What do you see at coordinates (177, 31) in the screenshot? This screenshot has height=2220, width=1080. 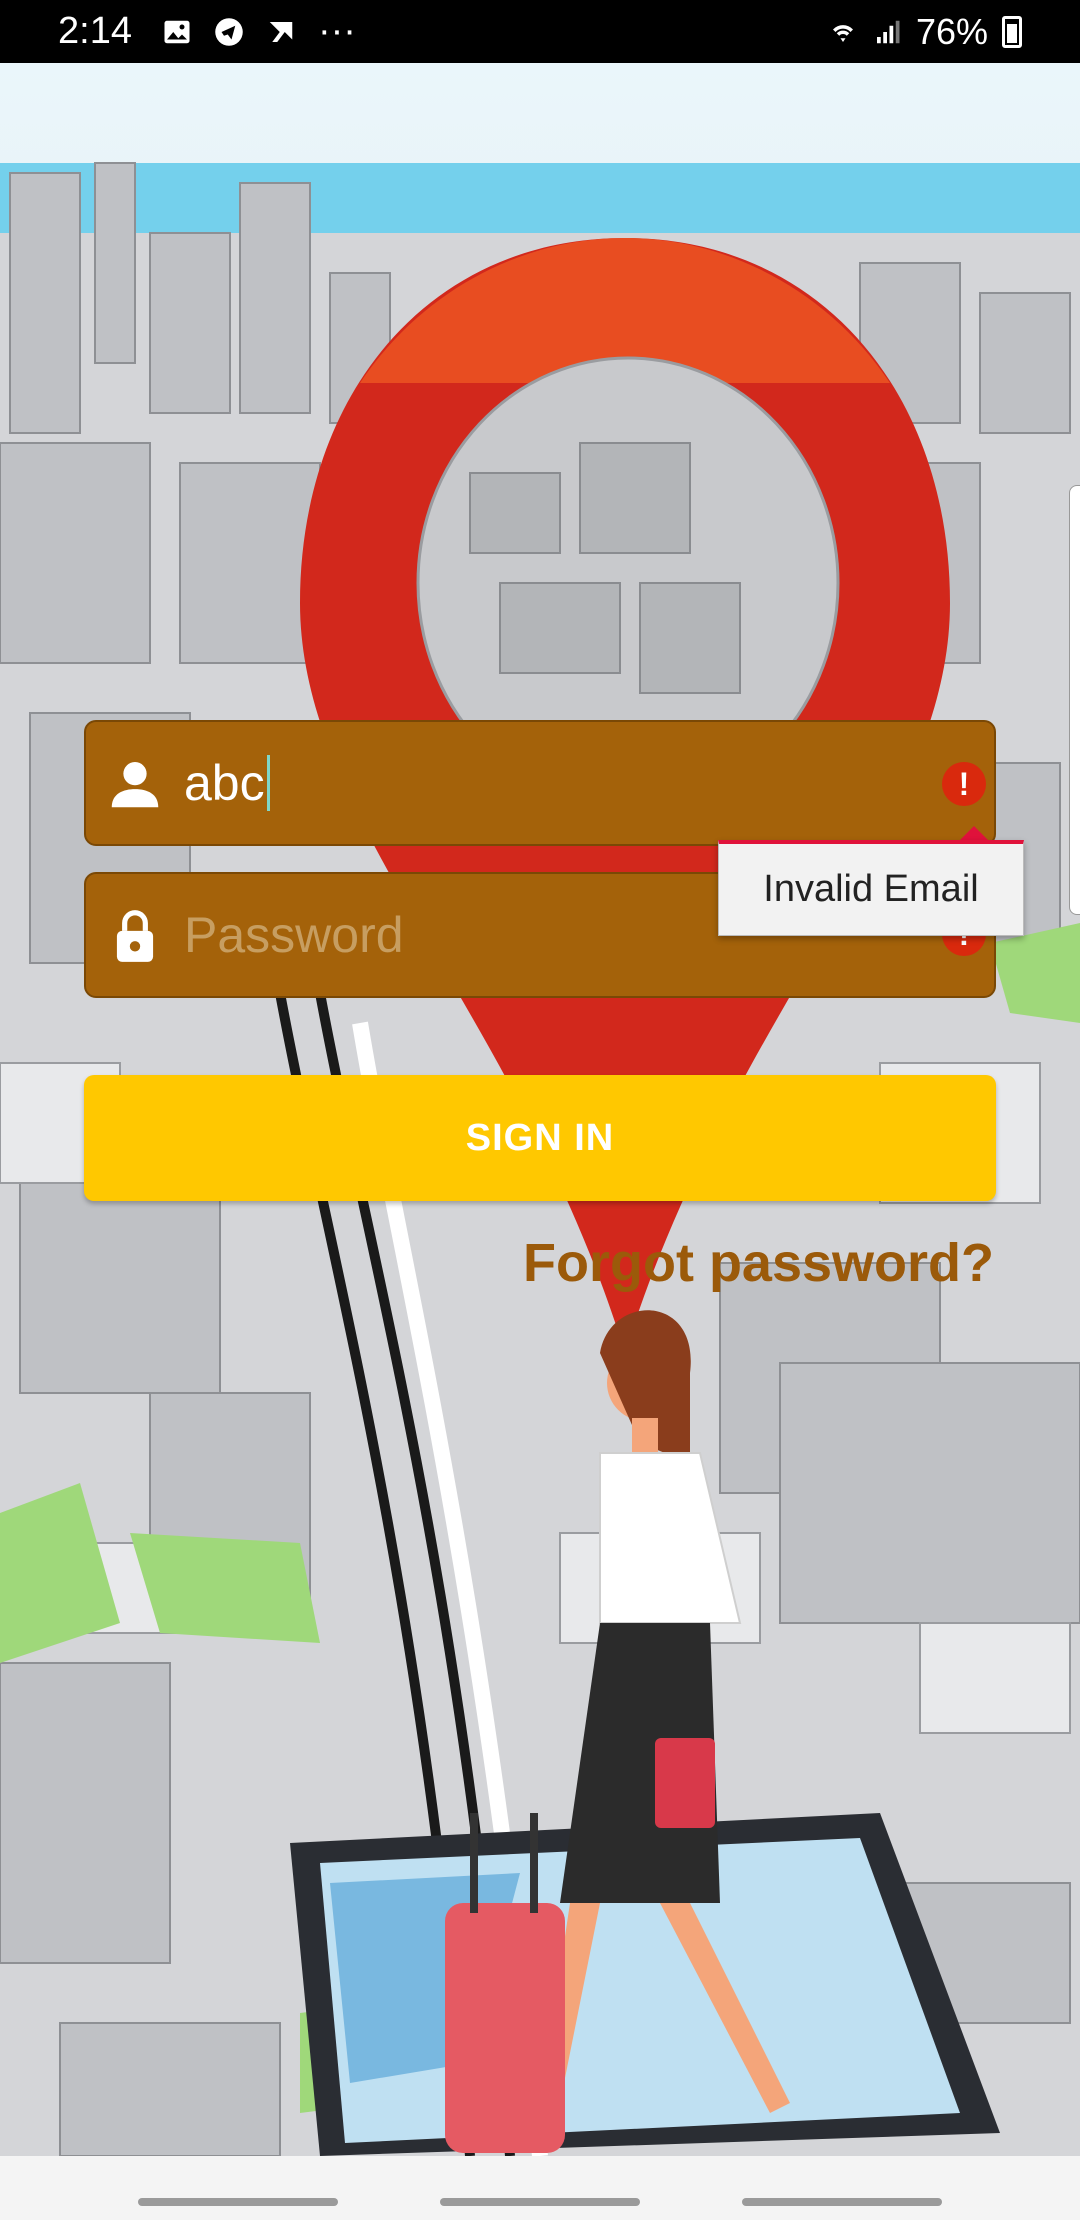 I see `gallery-icon` at bounding box center [177, 31].